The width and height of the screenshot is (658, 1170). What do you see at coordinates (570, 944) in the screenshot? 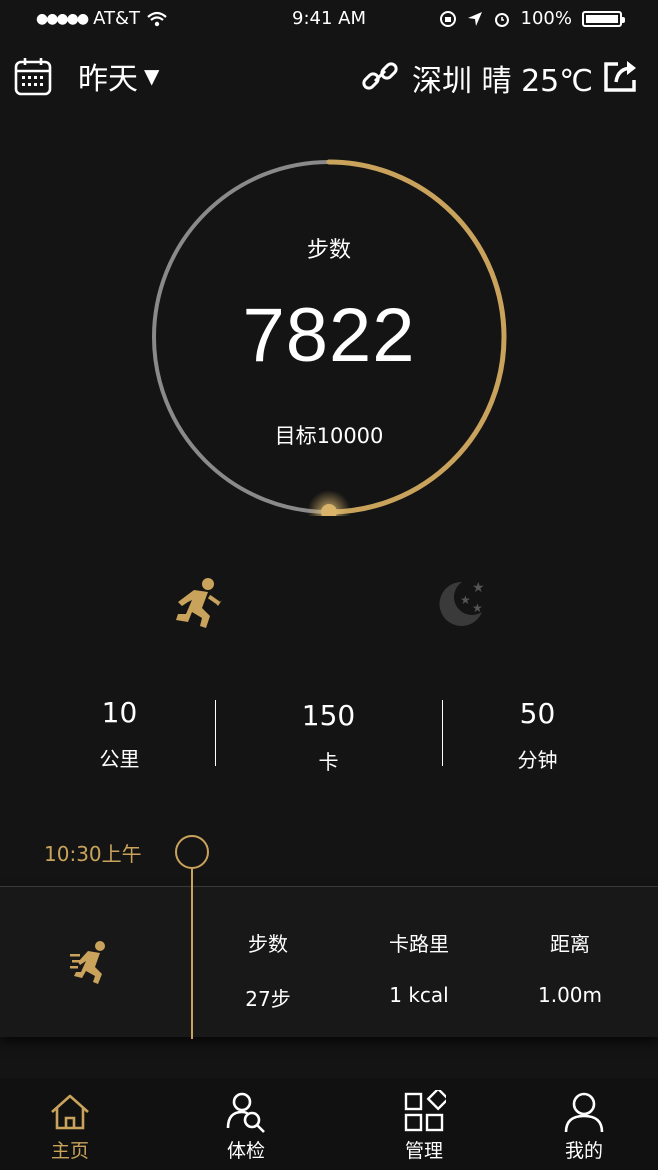
I see `metric-title: 距离` at bounding box center [570, 944].